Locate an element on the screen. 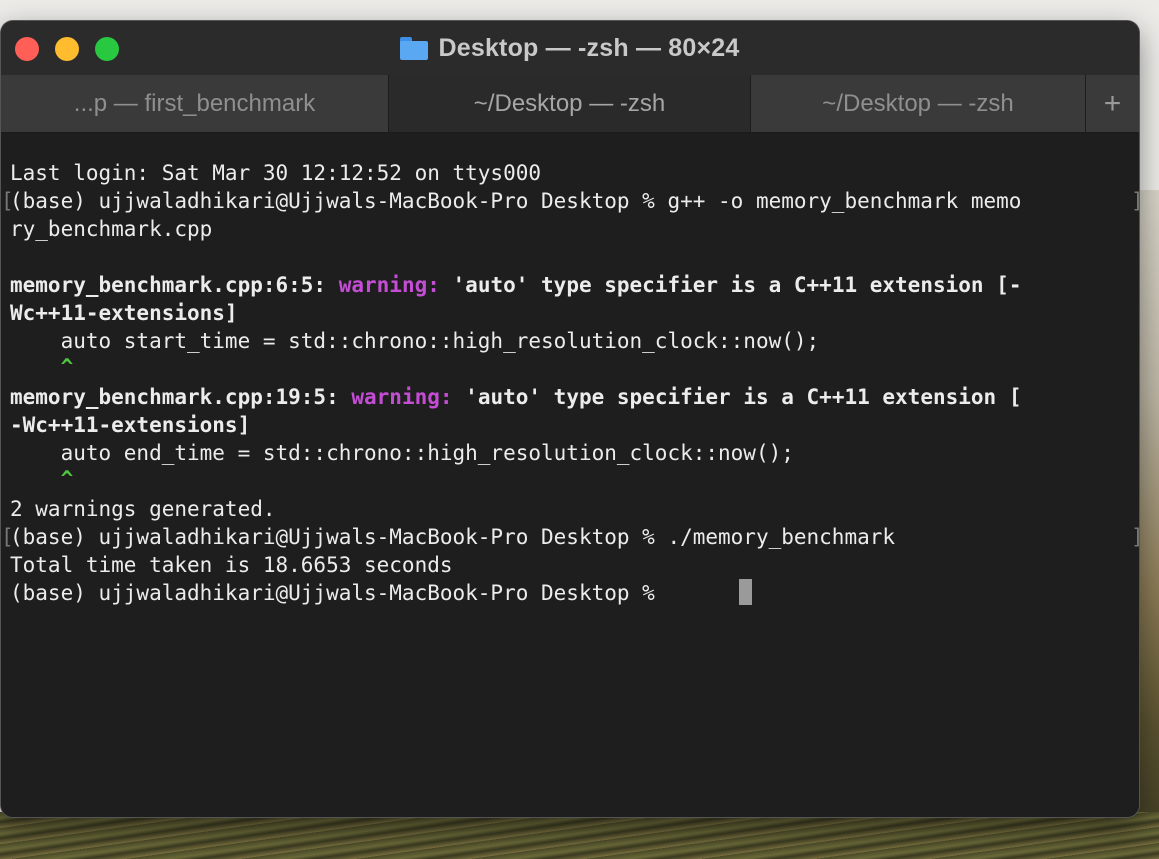  window-title: Desktop — -zsh — 80×24 is located at coordinates (589, 47).